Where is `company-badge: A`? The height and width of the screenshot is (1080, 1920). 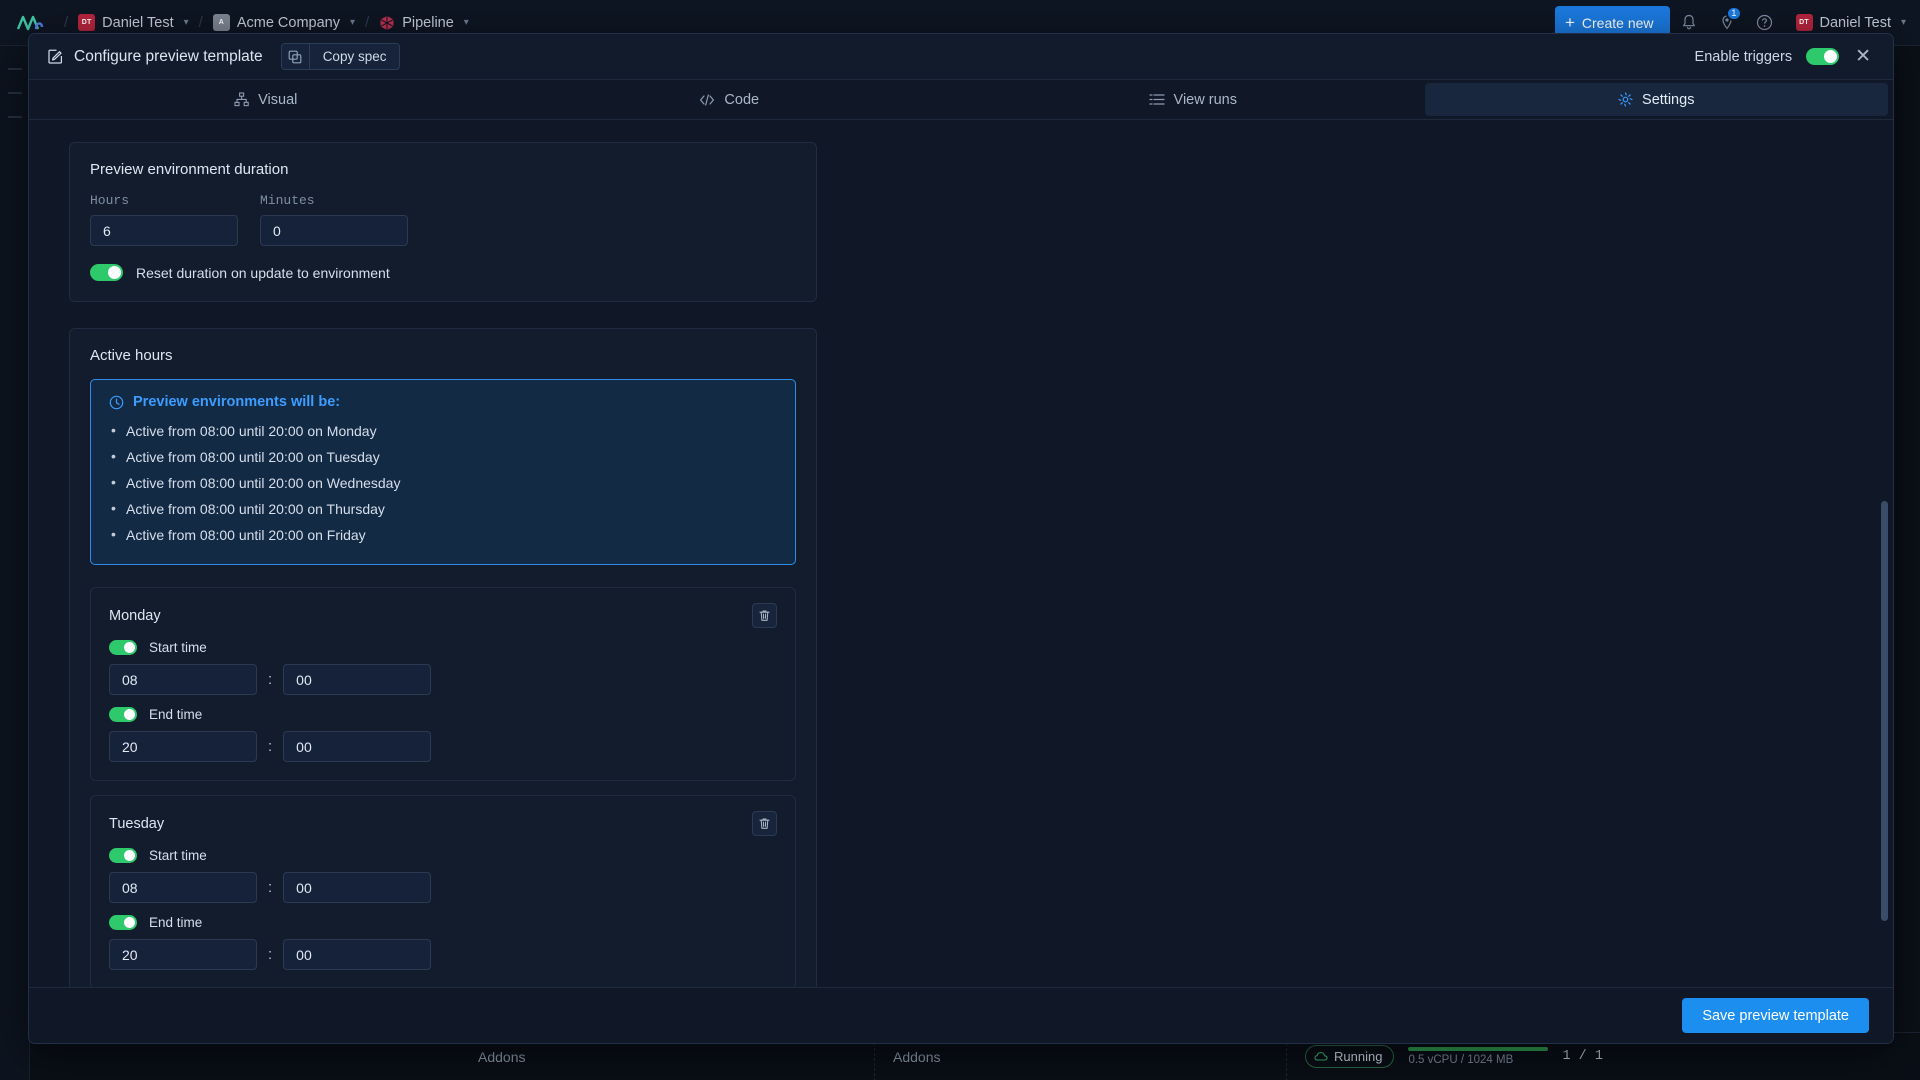
company-badge: A is located at coordinates (221, 22).